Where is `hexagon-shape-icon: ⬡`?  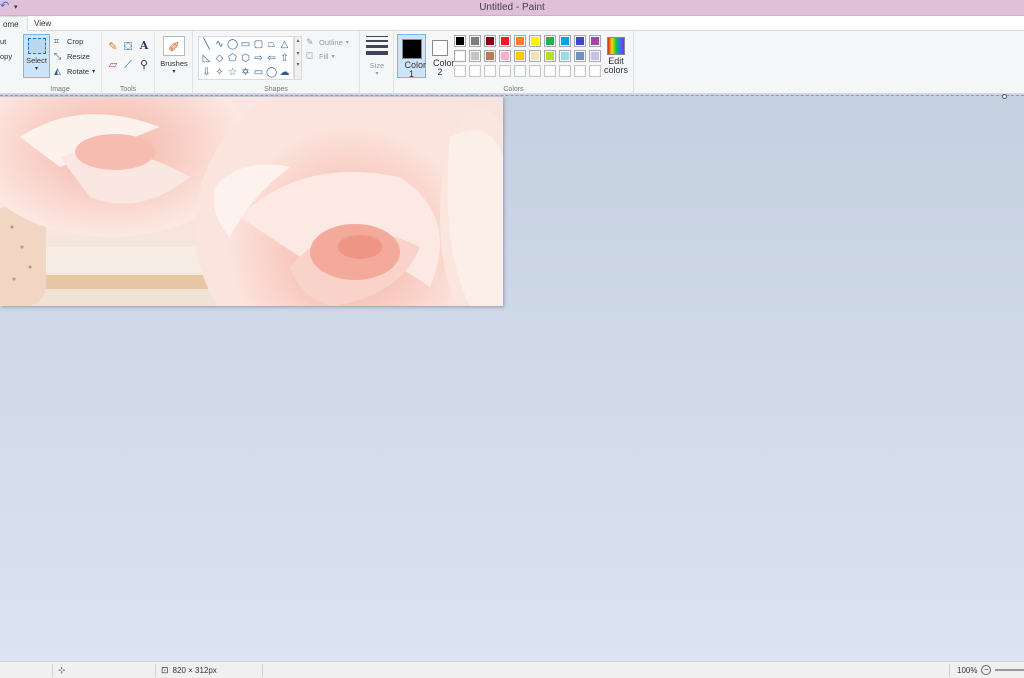 hexagon-shape-icon: ⬡ is located at coordinates (245, 58).